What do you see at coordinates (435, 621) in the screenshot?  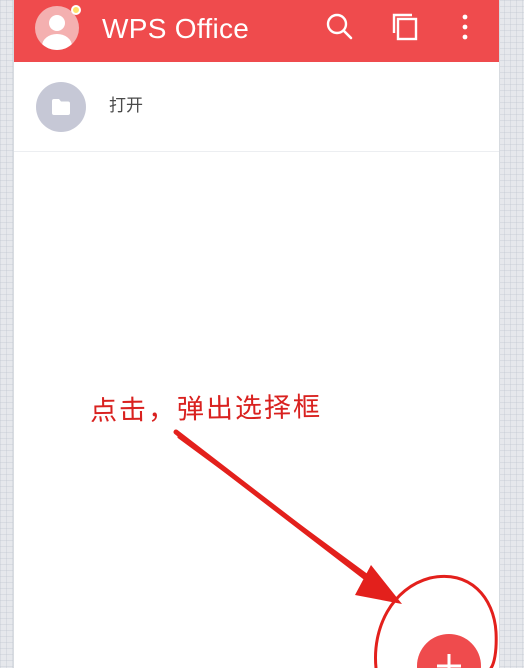 I see `circle-highlight` at bounding box center [435, 621].